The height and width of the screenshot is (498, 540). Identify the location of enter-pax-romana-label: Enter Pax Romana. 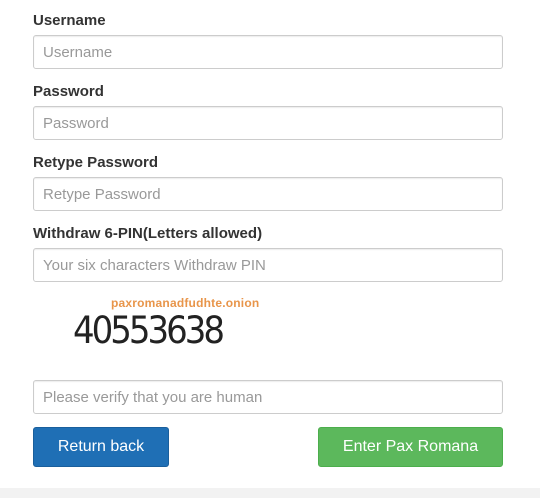
(410, 446).